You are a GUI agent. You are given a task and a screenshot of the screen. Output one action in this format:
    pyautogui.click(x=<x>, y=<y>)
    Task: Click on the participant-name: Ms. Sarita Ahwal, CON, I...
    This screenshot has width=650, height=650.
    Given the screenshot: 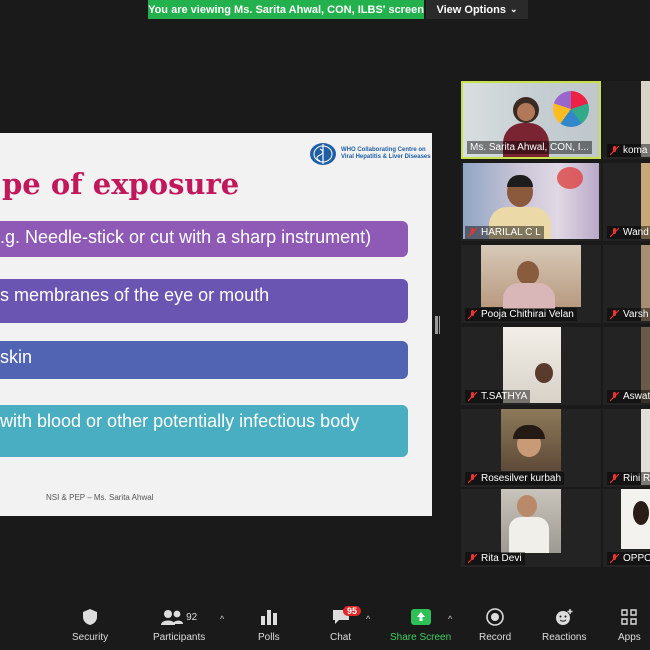 What is the action you would take?
    pyautogui.click(x=529, y=147)
    